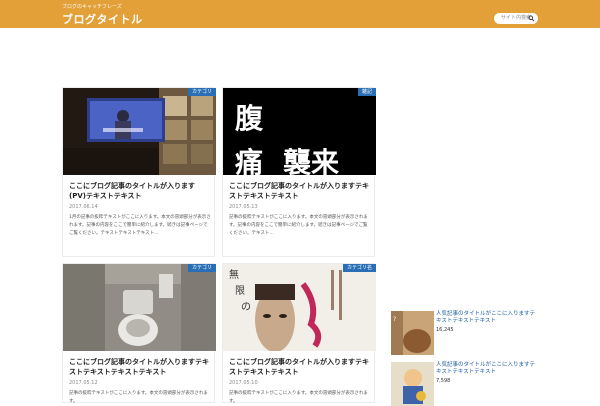 The image size is (600, 406). Describe the element at coordinates (83, 207) in the screenshot. I see `post-date: 2017.06.14` at that location.